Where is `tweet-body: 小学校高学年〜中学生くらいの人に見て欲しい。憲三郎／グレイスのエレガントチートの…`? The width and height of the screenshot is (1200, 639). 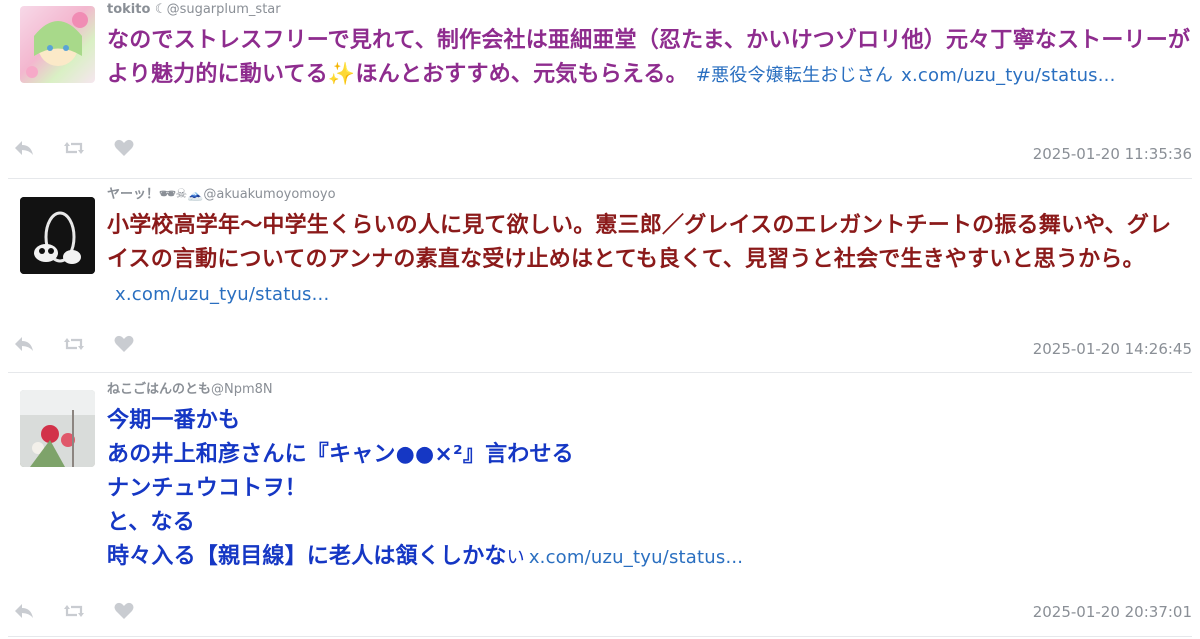
tweet-body: 小学校高学年〜中学生くらいの人に見て欲しい。憲三郎／グレイスのエレガントチートの… is located at coordinates (639, 242).